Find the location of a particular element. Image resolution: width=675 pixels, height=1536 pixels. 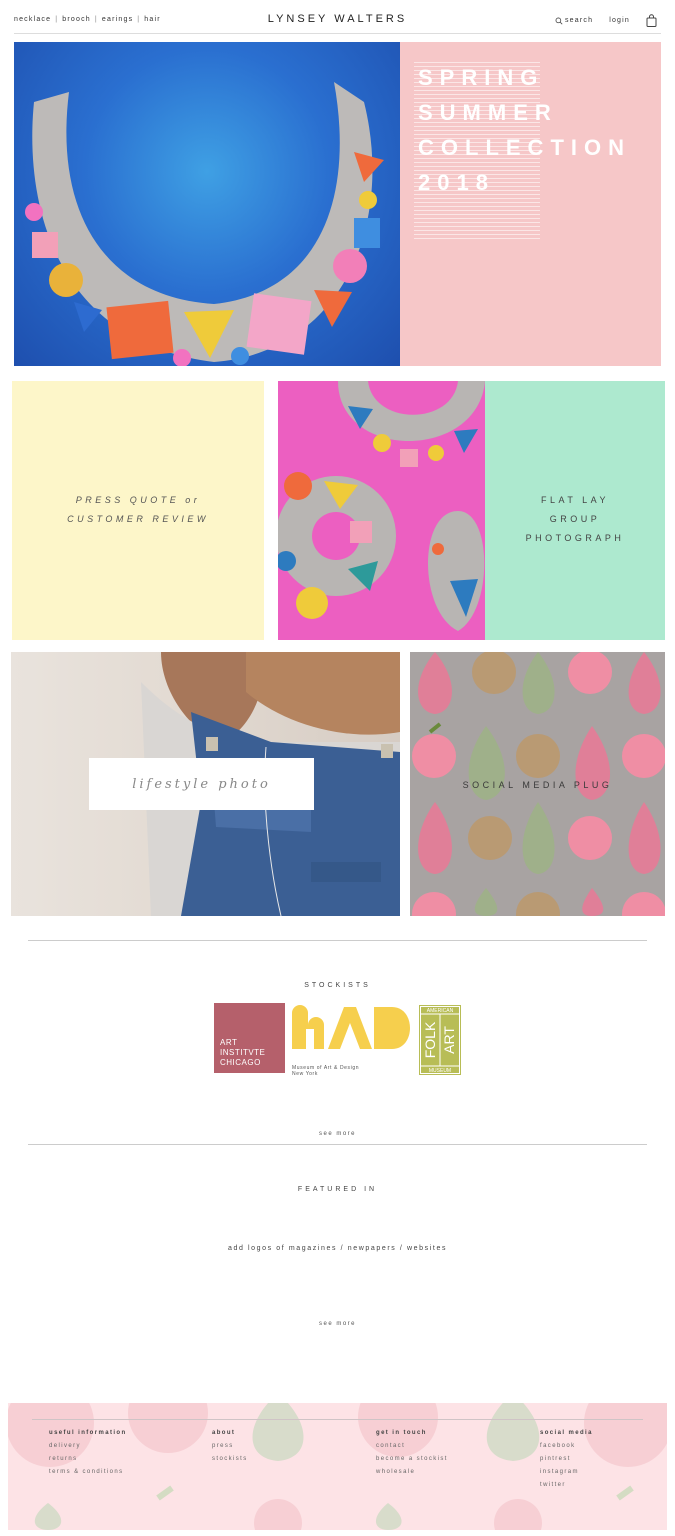

afam-text-american: AMERICAN is located at coordinates (440, 1011).